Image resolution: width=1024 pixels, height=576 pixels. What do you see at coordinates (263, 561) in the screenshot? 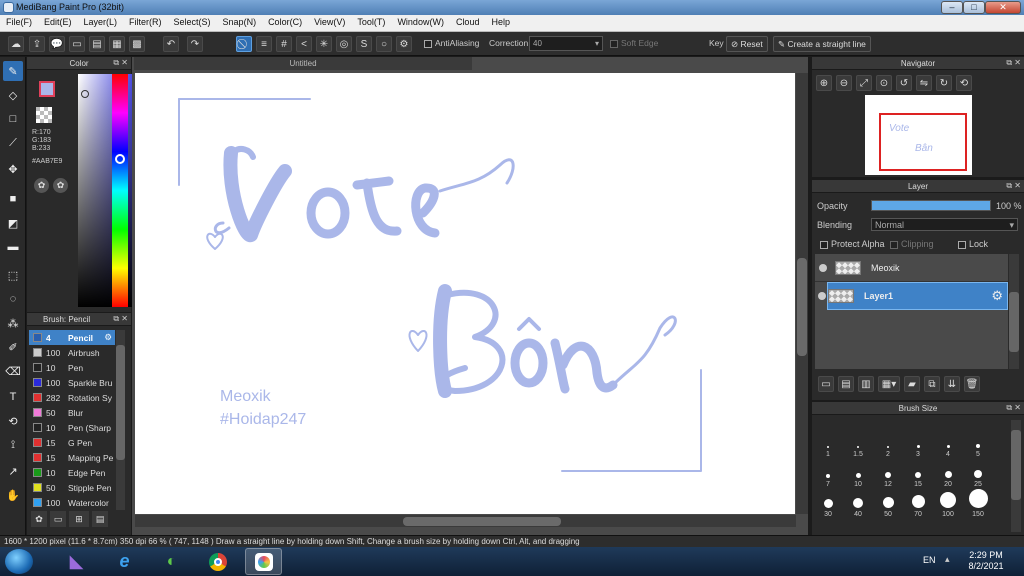
I see `medibang-taskbar-icon` at bounding box center [263, 561].